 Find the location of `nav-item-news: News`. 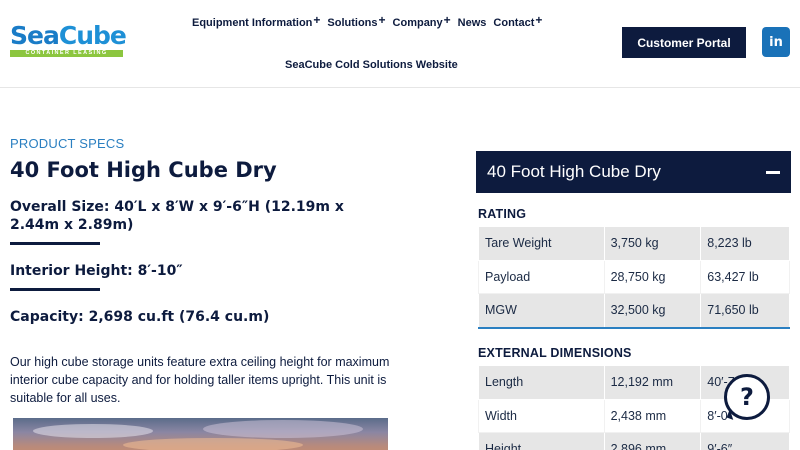

nav-item-news: News is located at coordinates (472, 26).